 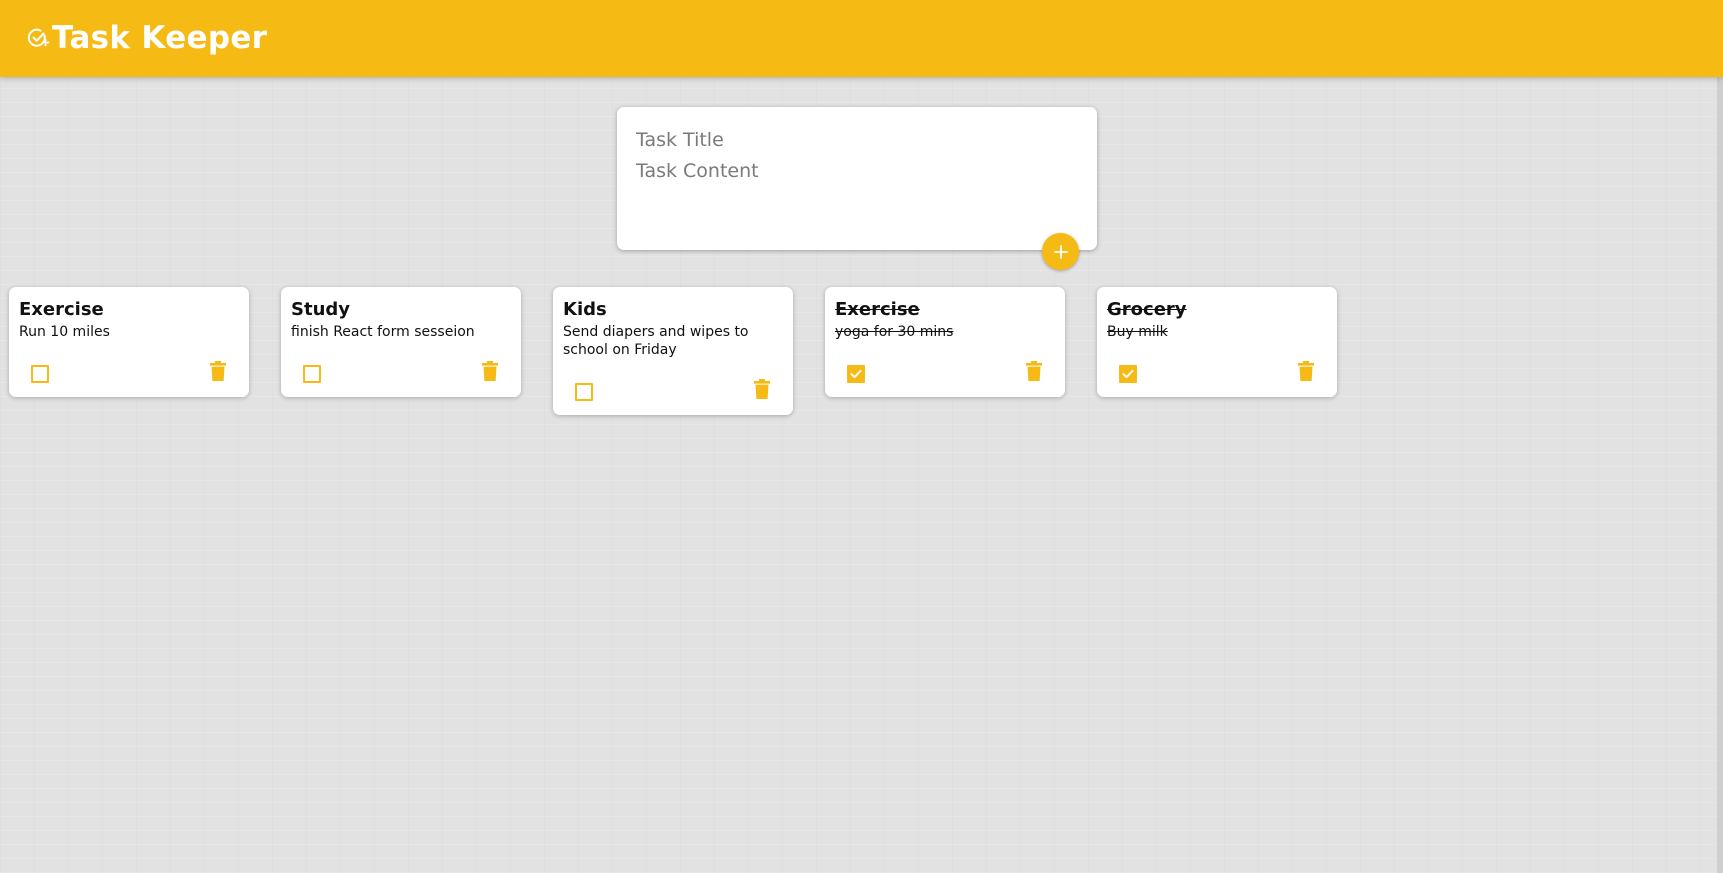 I want to click on task-content: Buy milk, so click(x=1137, y=332).